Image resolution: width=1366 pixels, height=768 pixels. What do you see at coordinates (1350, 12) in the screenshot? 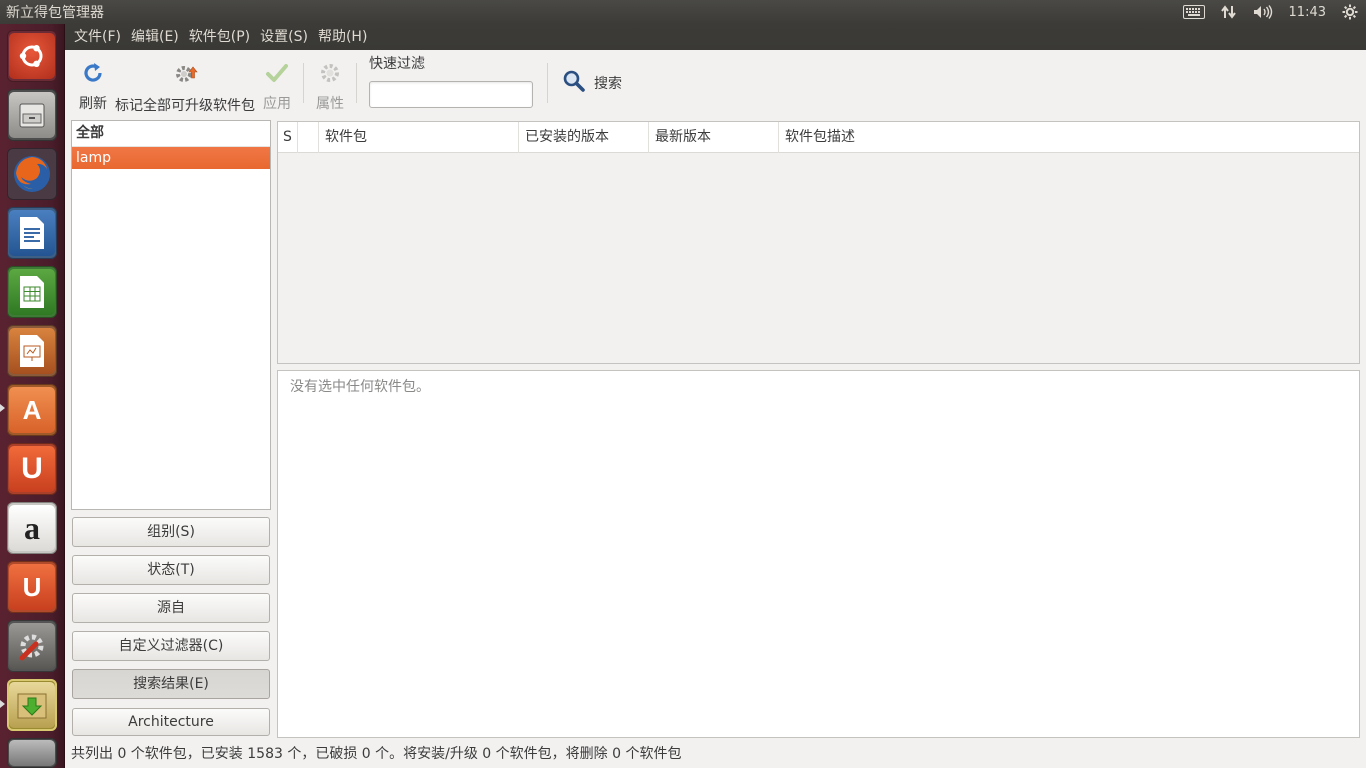
I see `settings-gear-icon` at bounding box center [1350, 12].